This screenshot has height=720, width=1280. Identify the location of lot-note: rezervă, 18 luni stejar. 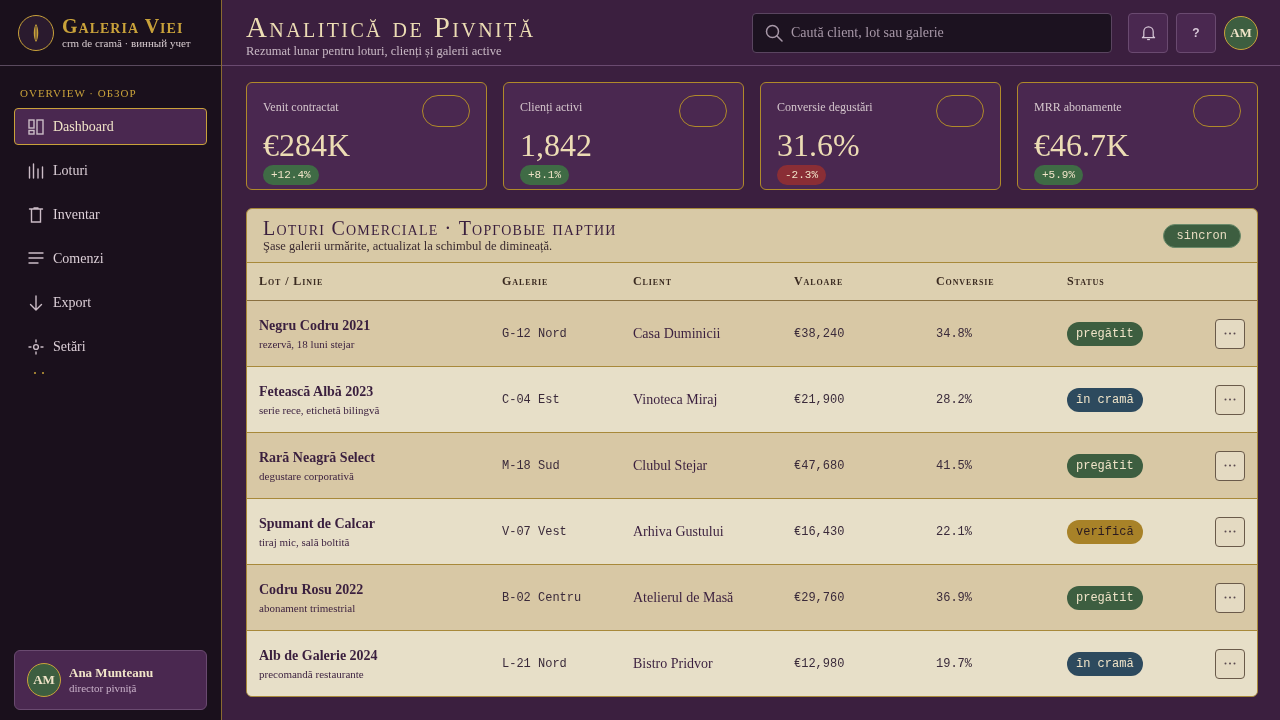
(307, 343).